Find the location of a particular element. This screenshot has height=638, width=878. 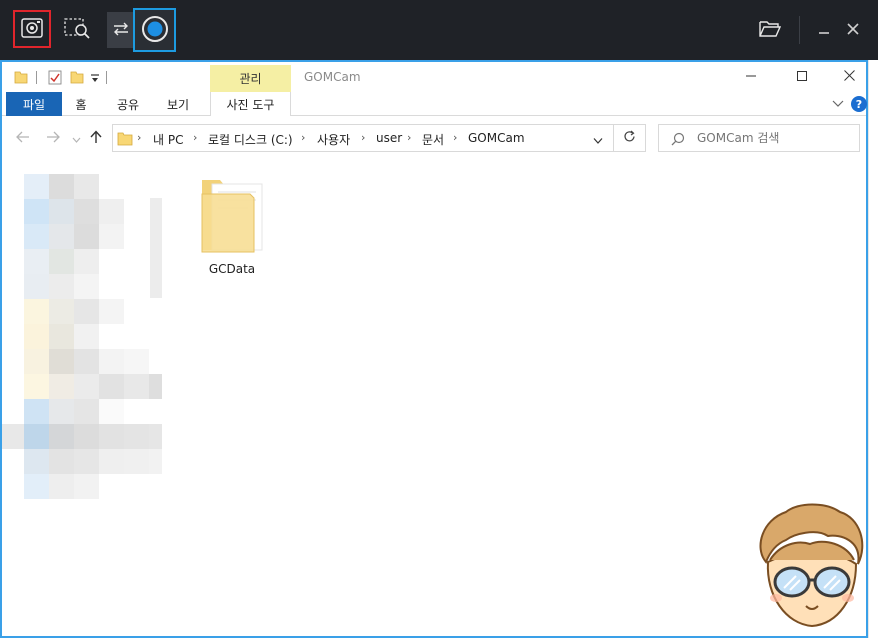

window-title: GOMCam is located at coordinates (332, 77).